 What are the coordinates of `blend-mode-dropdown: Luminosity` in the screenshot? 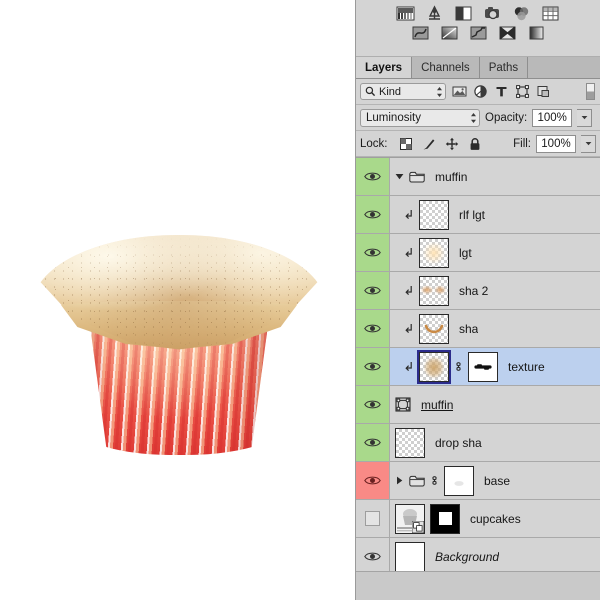 It's located at (420, 117).